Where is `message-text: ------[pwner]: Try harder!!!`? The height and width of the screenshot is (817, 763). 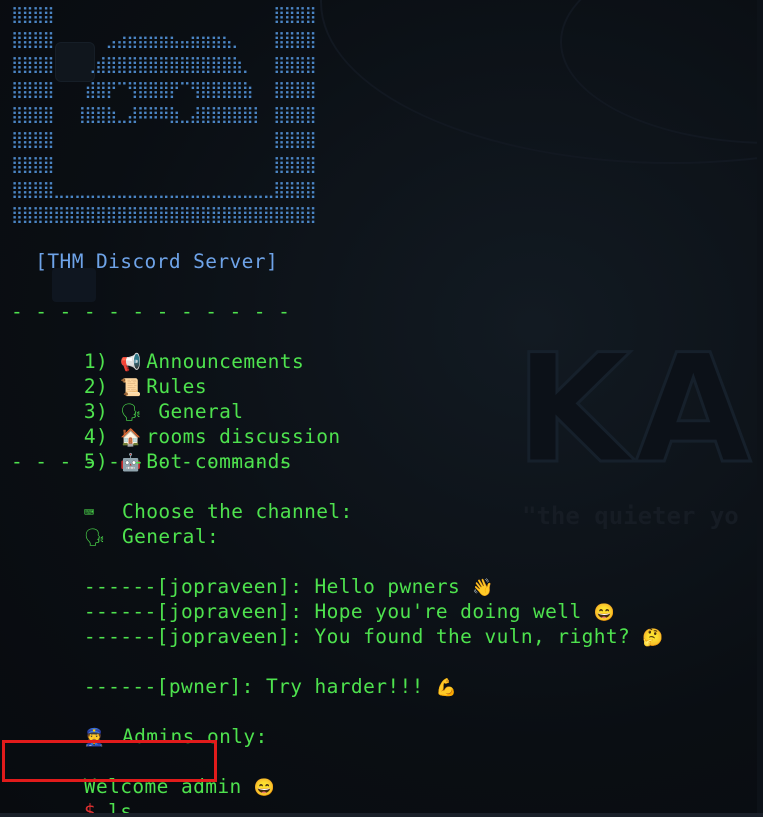 message-text: ------[pwner]: Try harder!!! is located at coordinates (253, 686).